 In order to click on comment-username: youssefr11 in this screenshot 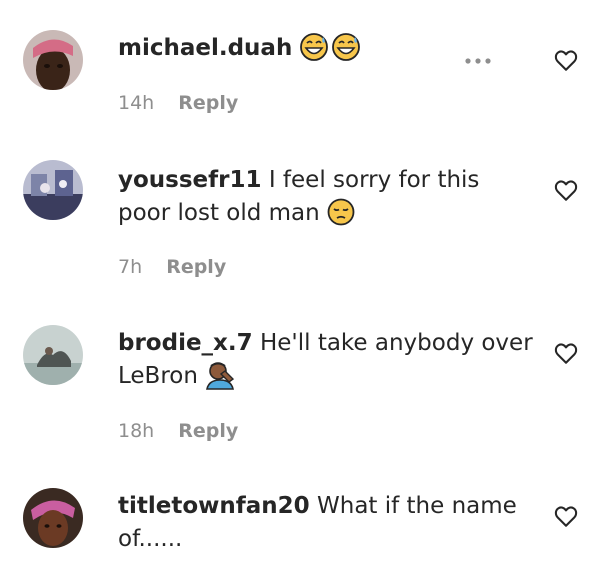, I will do `click(190, 180)`.